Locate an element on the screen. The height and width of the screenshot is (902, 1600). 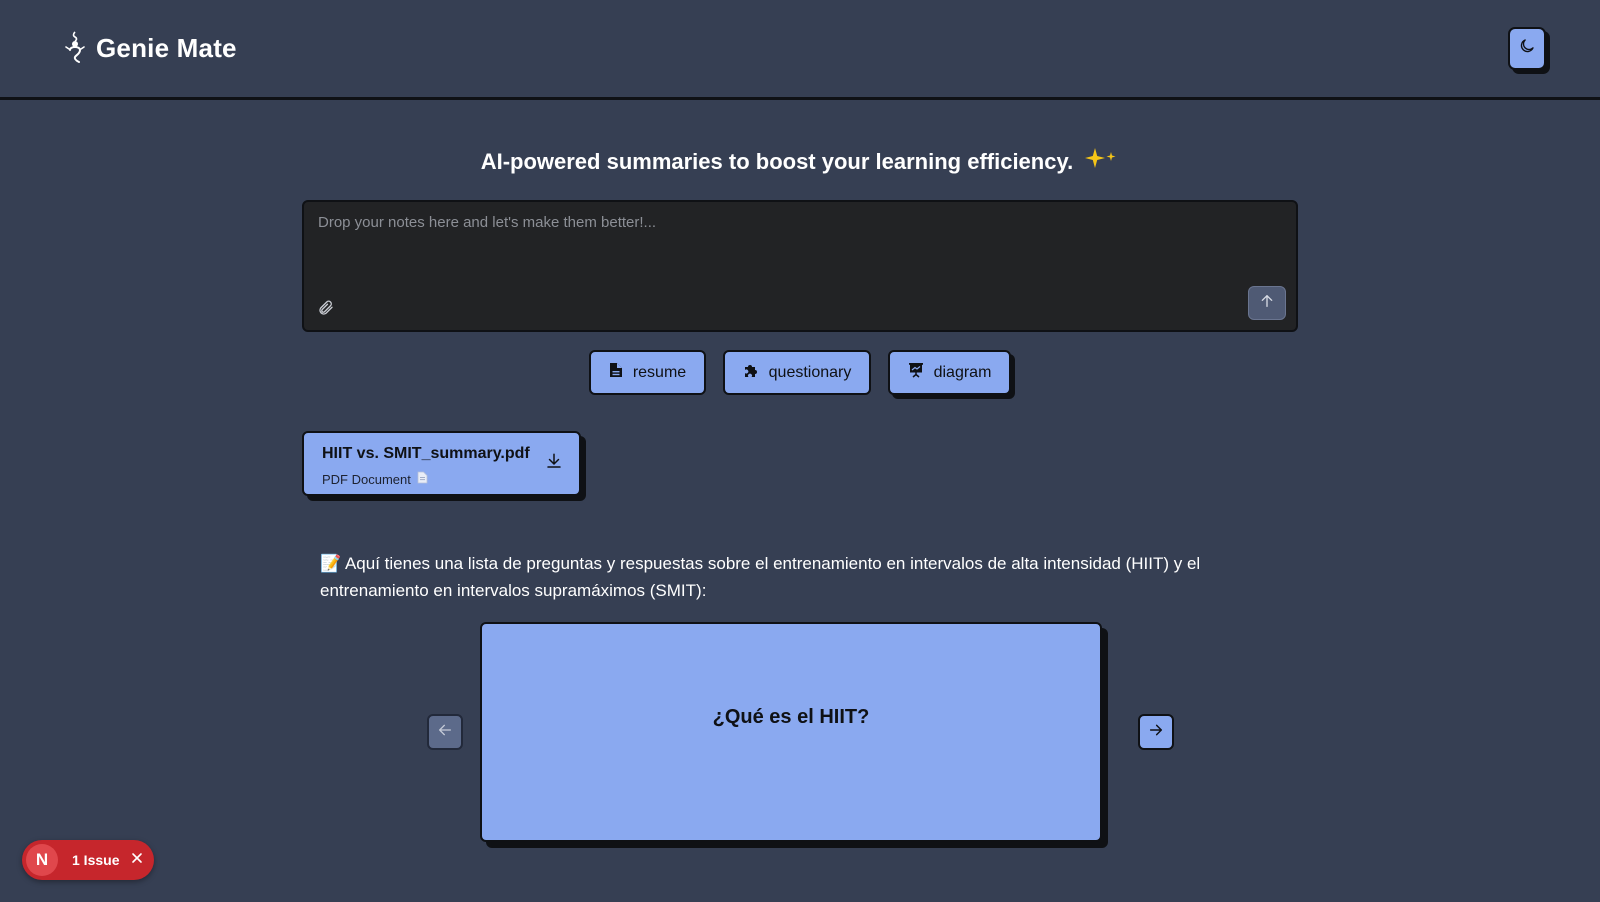
close-icon is located at coordinates (137, 860).